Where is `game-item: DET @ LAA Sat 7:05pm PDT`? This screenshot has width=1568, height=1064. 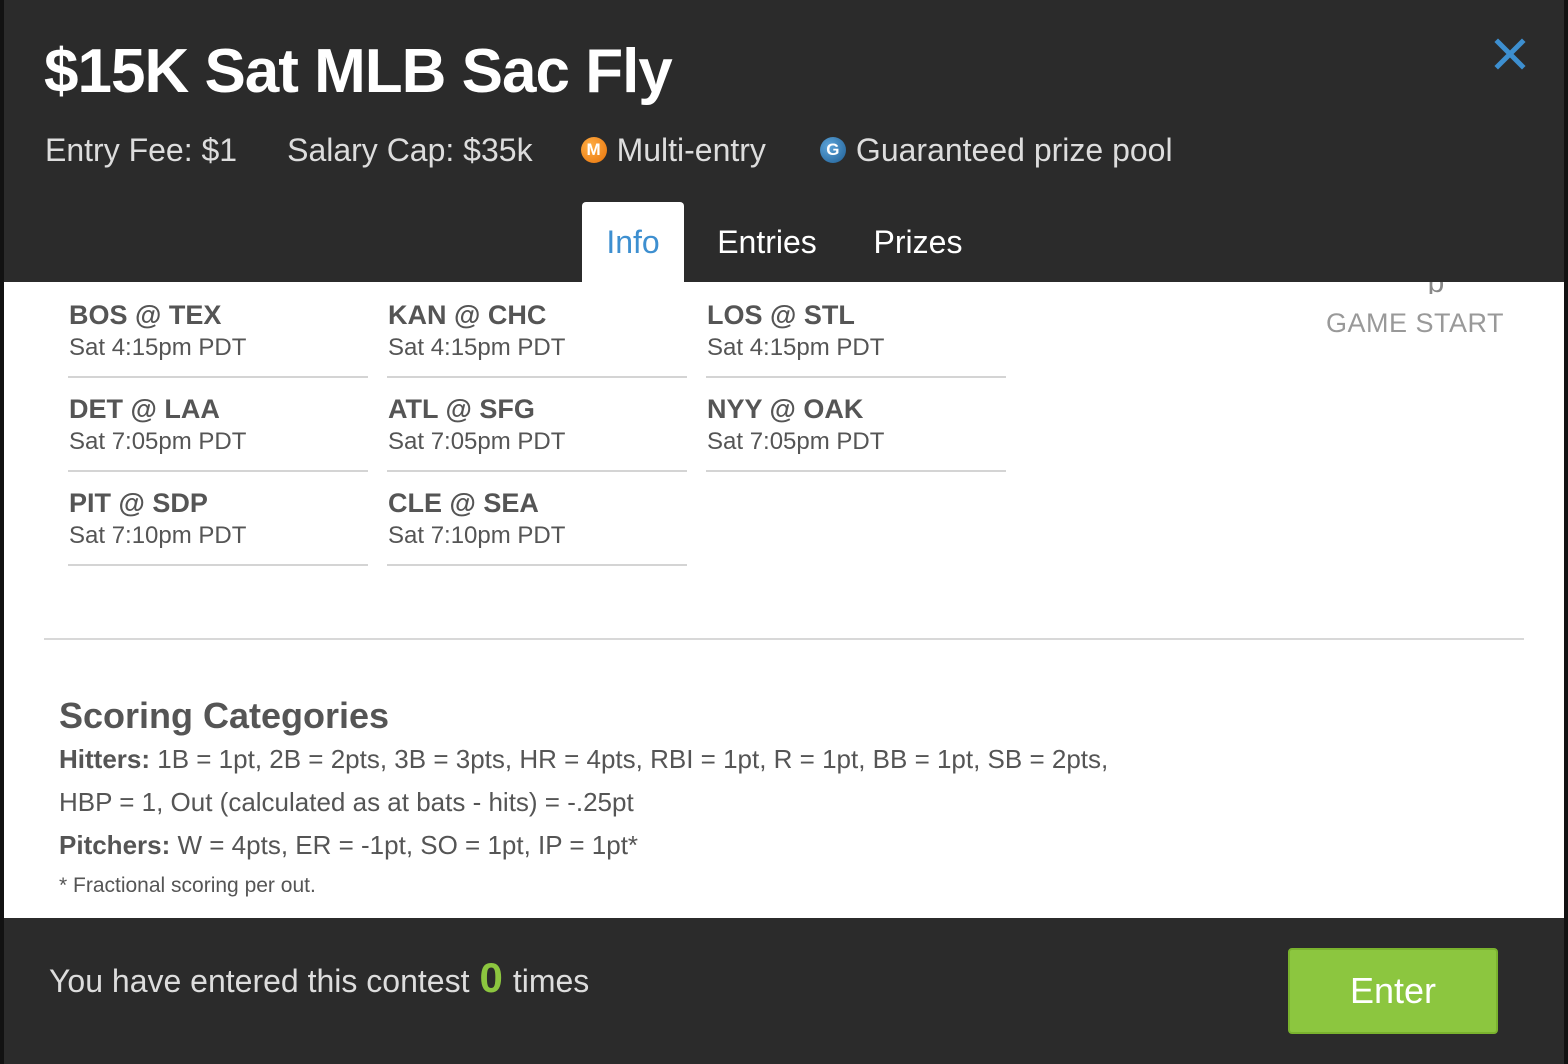 game-item: DET @ LAA Sat 7:05pm PDT is located at coordinates (218, 425).